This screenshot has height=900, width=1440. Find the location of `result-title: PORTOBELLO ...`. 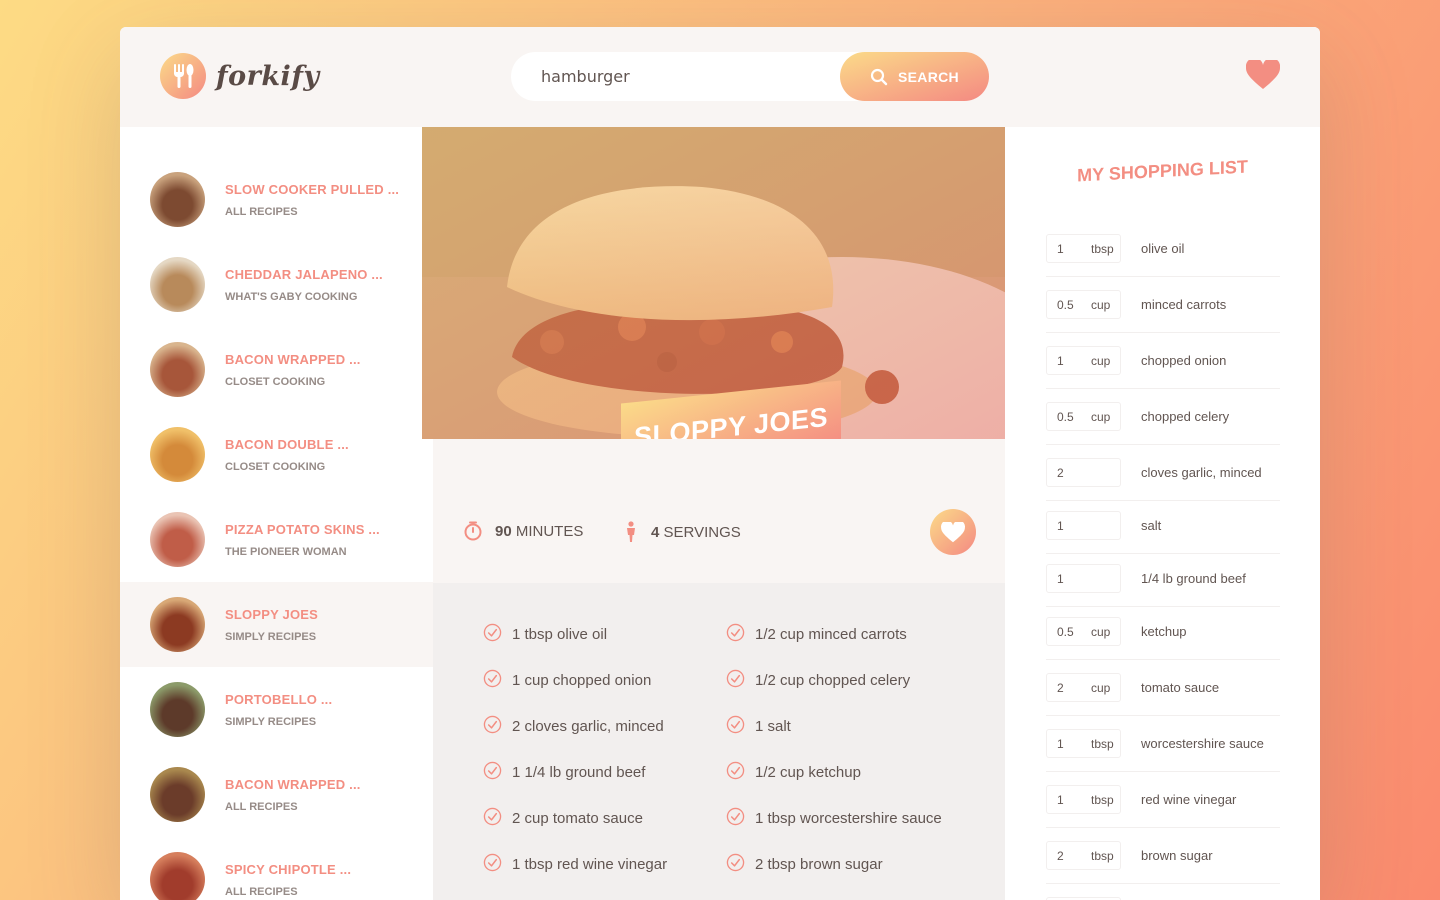

result-title: PORTOBELLO ... is located at coordinates (279, 699).